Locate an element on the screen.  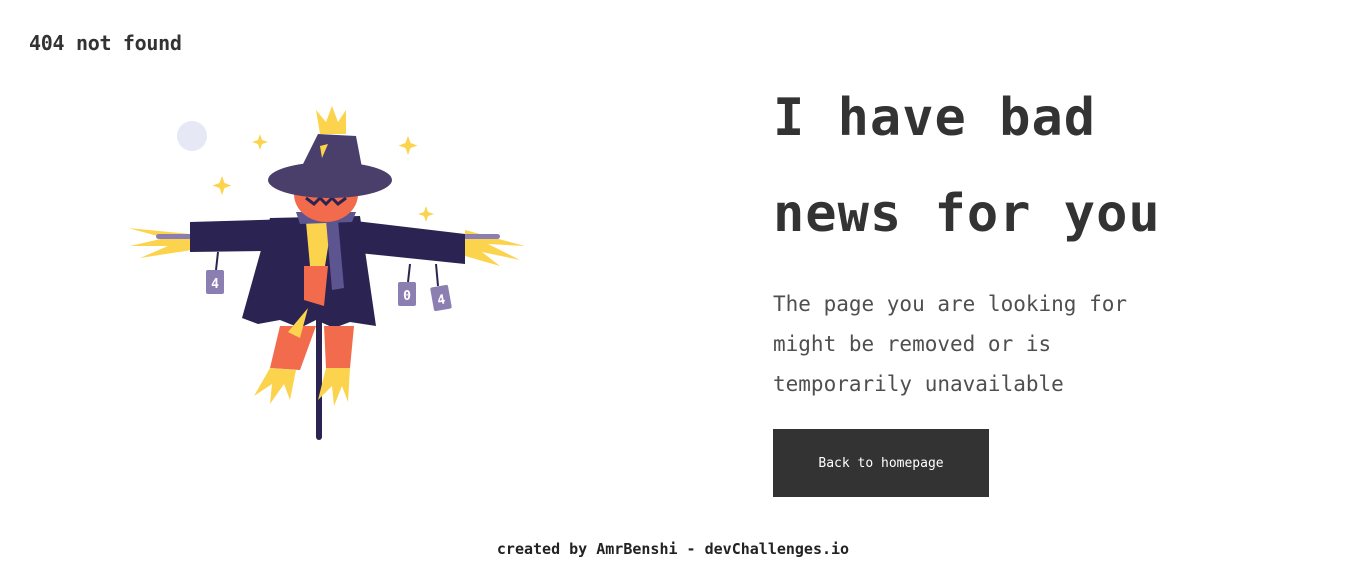
headline-line-1: I have bad is located at coordinates (935, 118).